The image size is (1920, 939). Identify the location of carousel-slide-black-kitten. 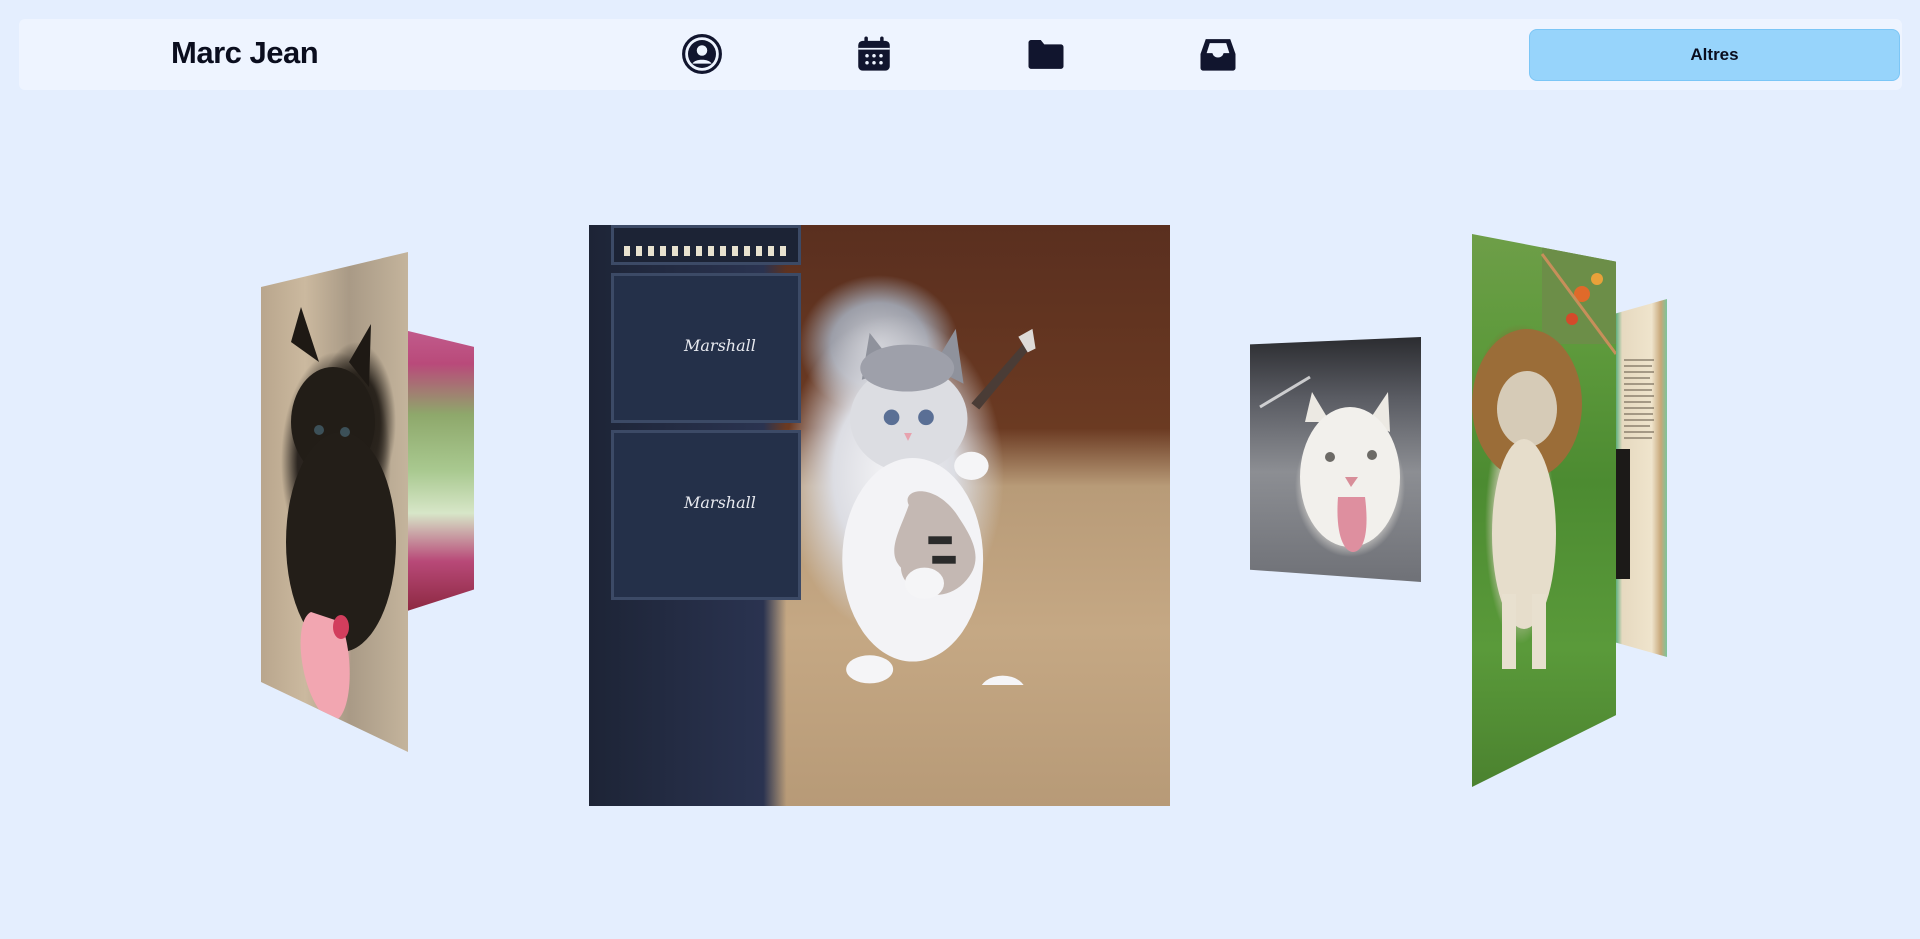
(334, 502).